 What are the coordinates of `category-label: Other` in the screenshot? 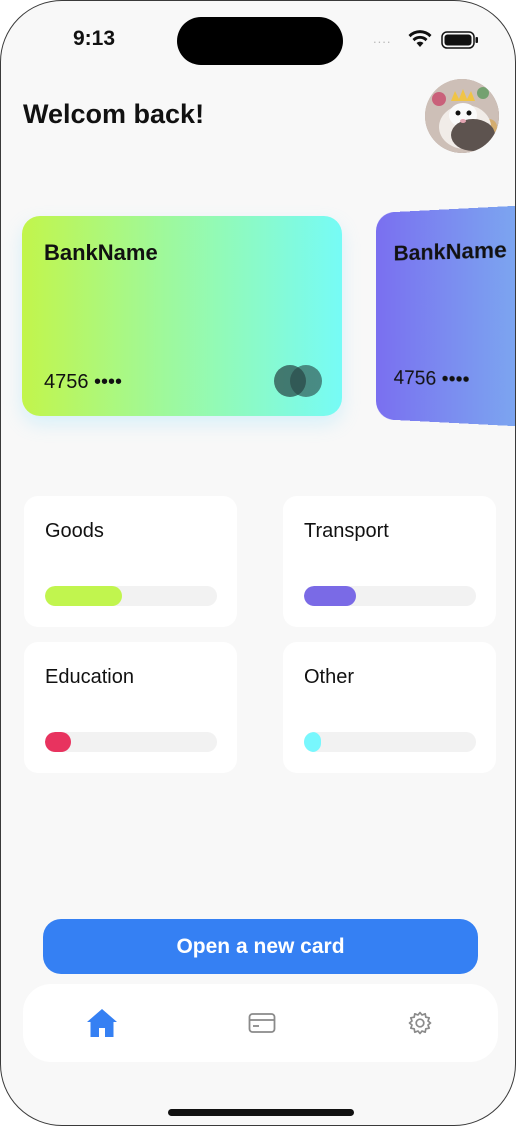 It's located at (329, 677).